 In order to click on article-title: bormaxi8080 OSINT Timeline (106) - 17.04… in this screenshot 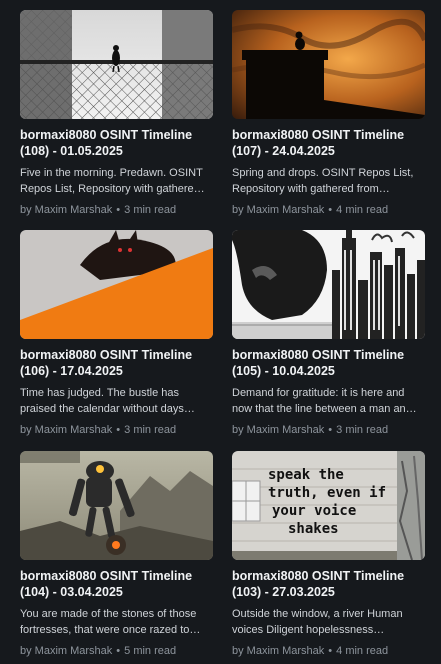, I will do `click(116, 363)`.